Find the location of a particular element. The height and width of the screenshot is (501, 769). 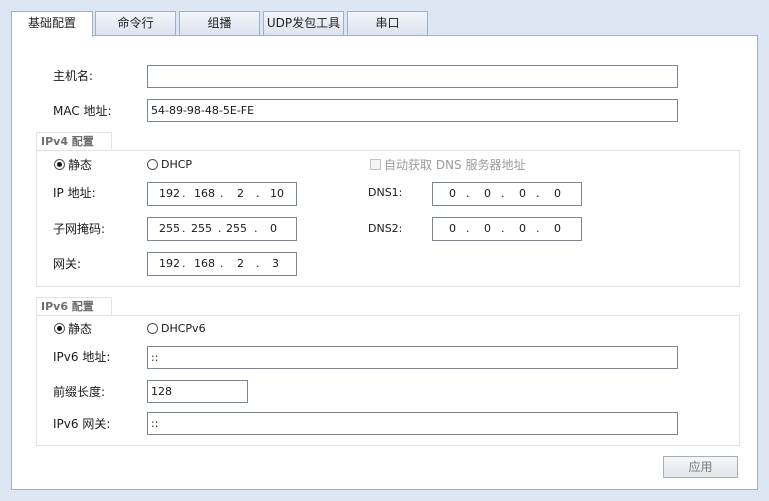

tab-command-line: 命令行 is located at coordinates (135, 23).